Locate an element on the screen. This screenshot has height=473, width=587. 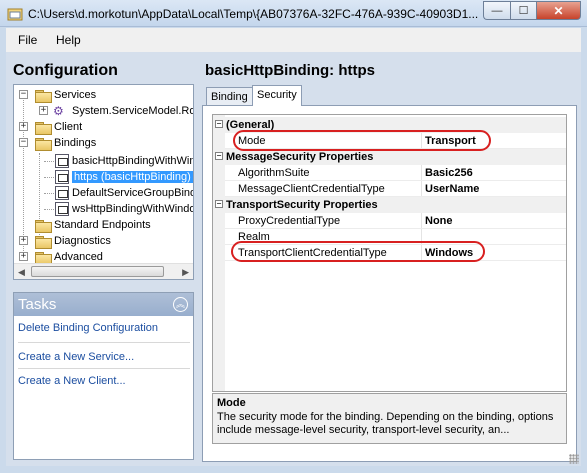
tree-item-services: − Services is located at coordinates (57, 95).